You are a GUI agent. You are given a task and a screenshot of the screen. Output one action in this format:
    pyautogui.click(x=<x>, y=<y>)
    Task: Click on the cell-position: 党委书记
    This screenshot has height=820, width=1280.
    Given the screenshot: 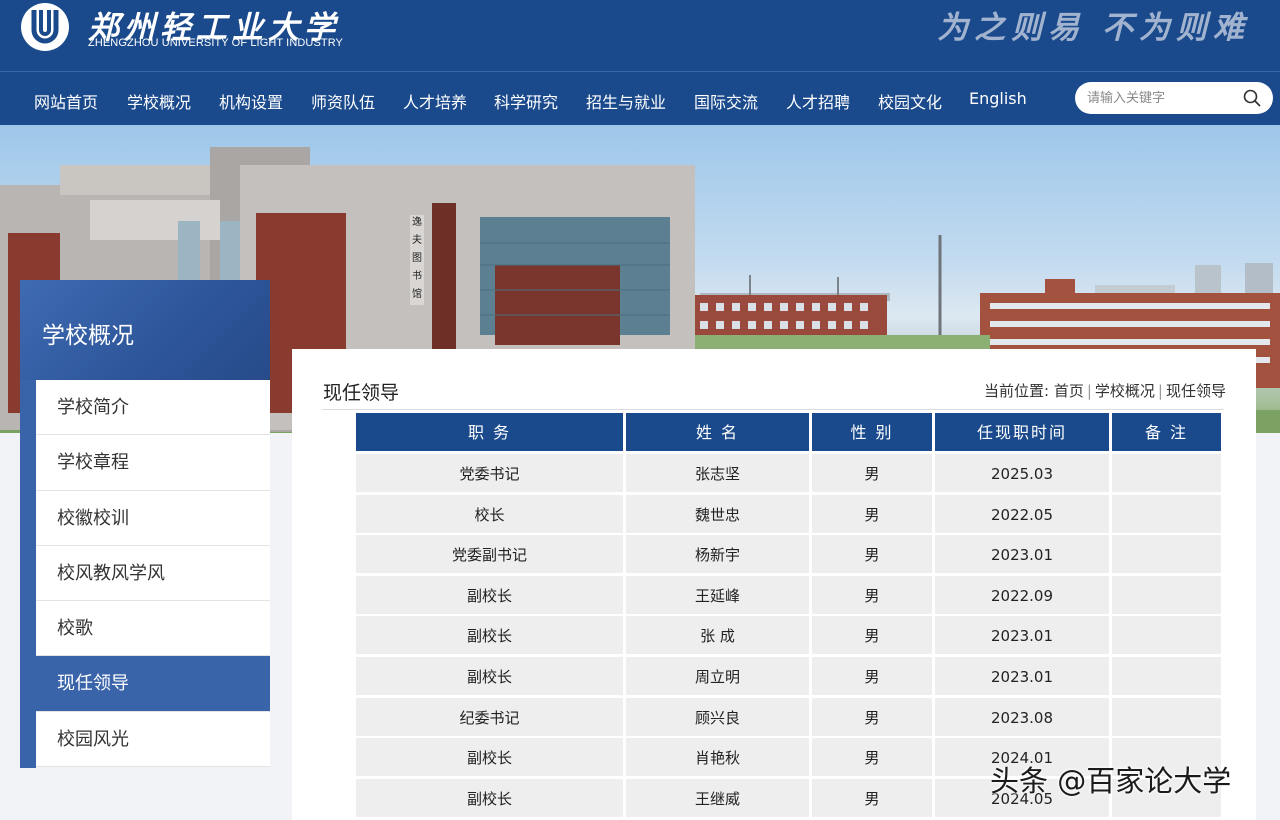 What is the action you would take?
    pyautogui.click(x=489, y=473)
    